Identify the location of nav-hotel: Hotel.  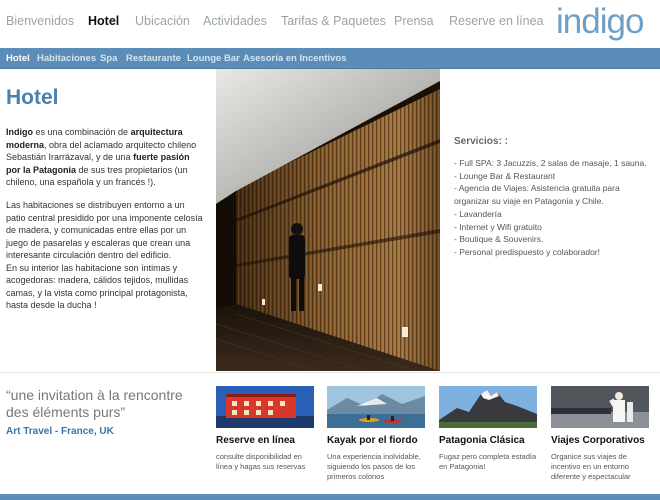
(103, 21).